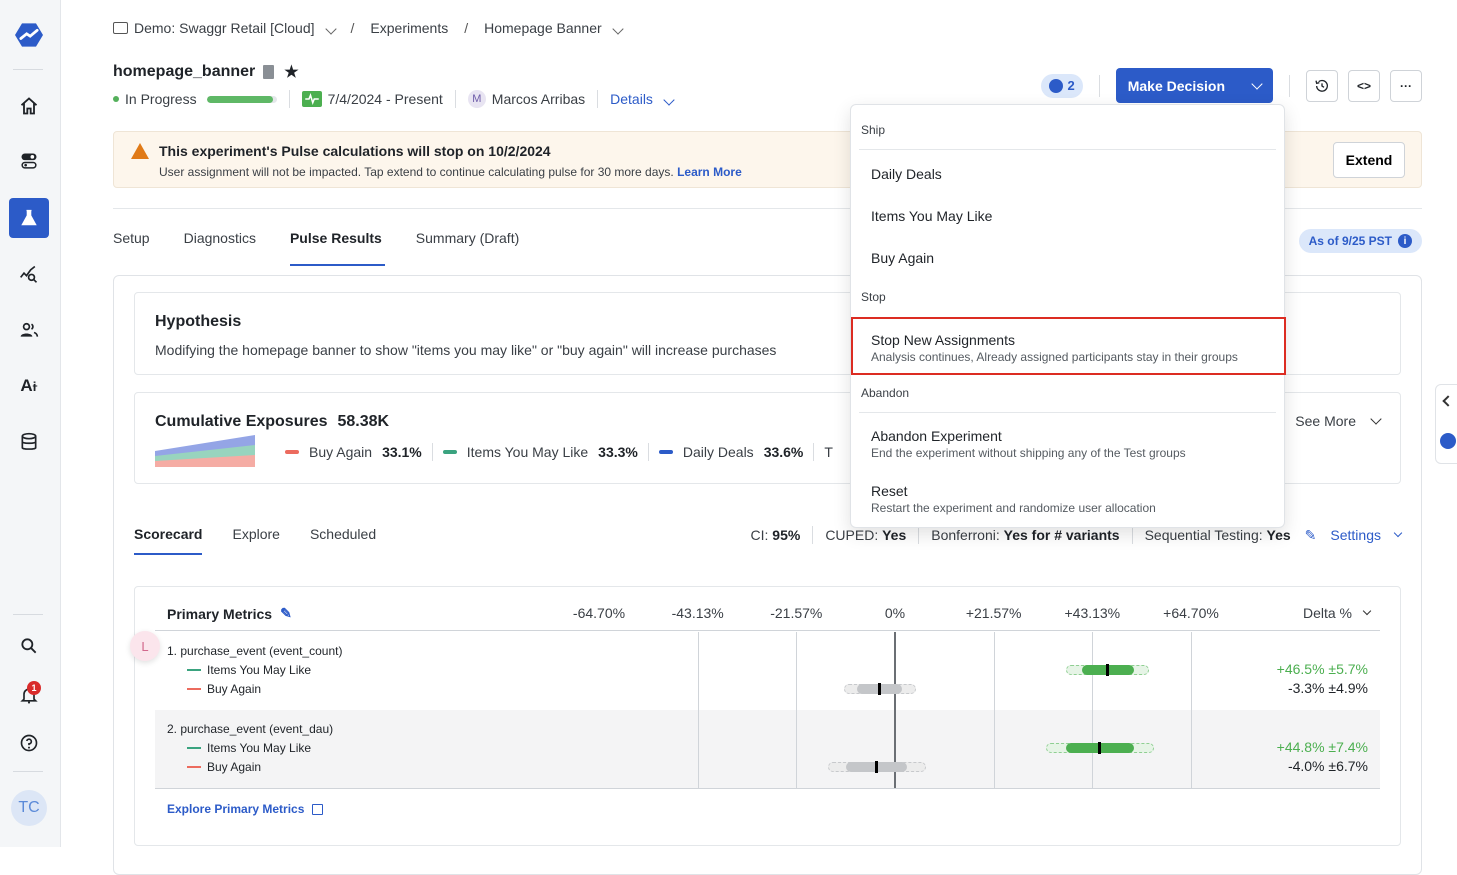 This screenshot has width=1457, height=875. I want to click on warning-icon, so click(140, 151).